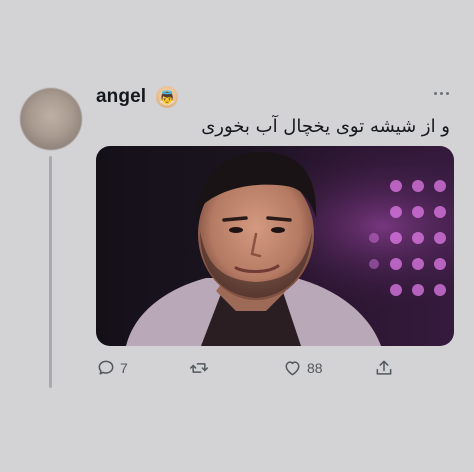  What do you see at coordinates (302, 368) in the screenshot?
I see `like-button: 88` at bounding box center [302, 368].